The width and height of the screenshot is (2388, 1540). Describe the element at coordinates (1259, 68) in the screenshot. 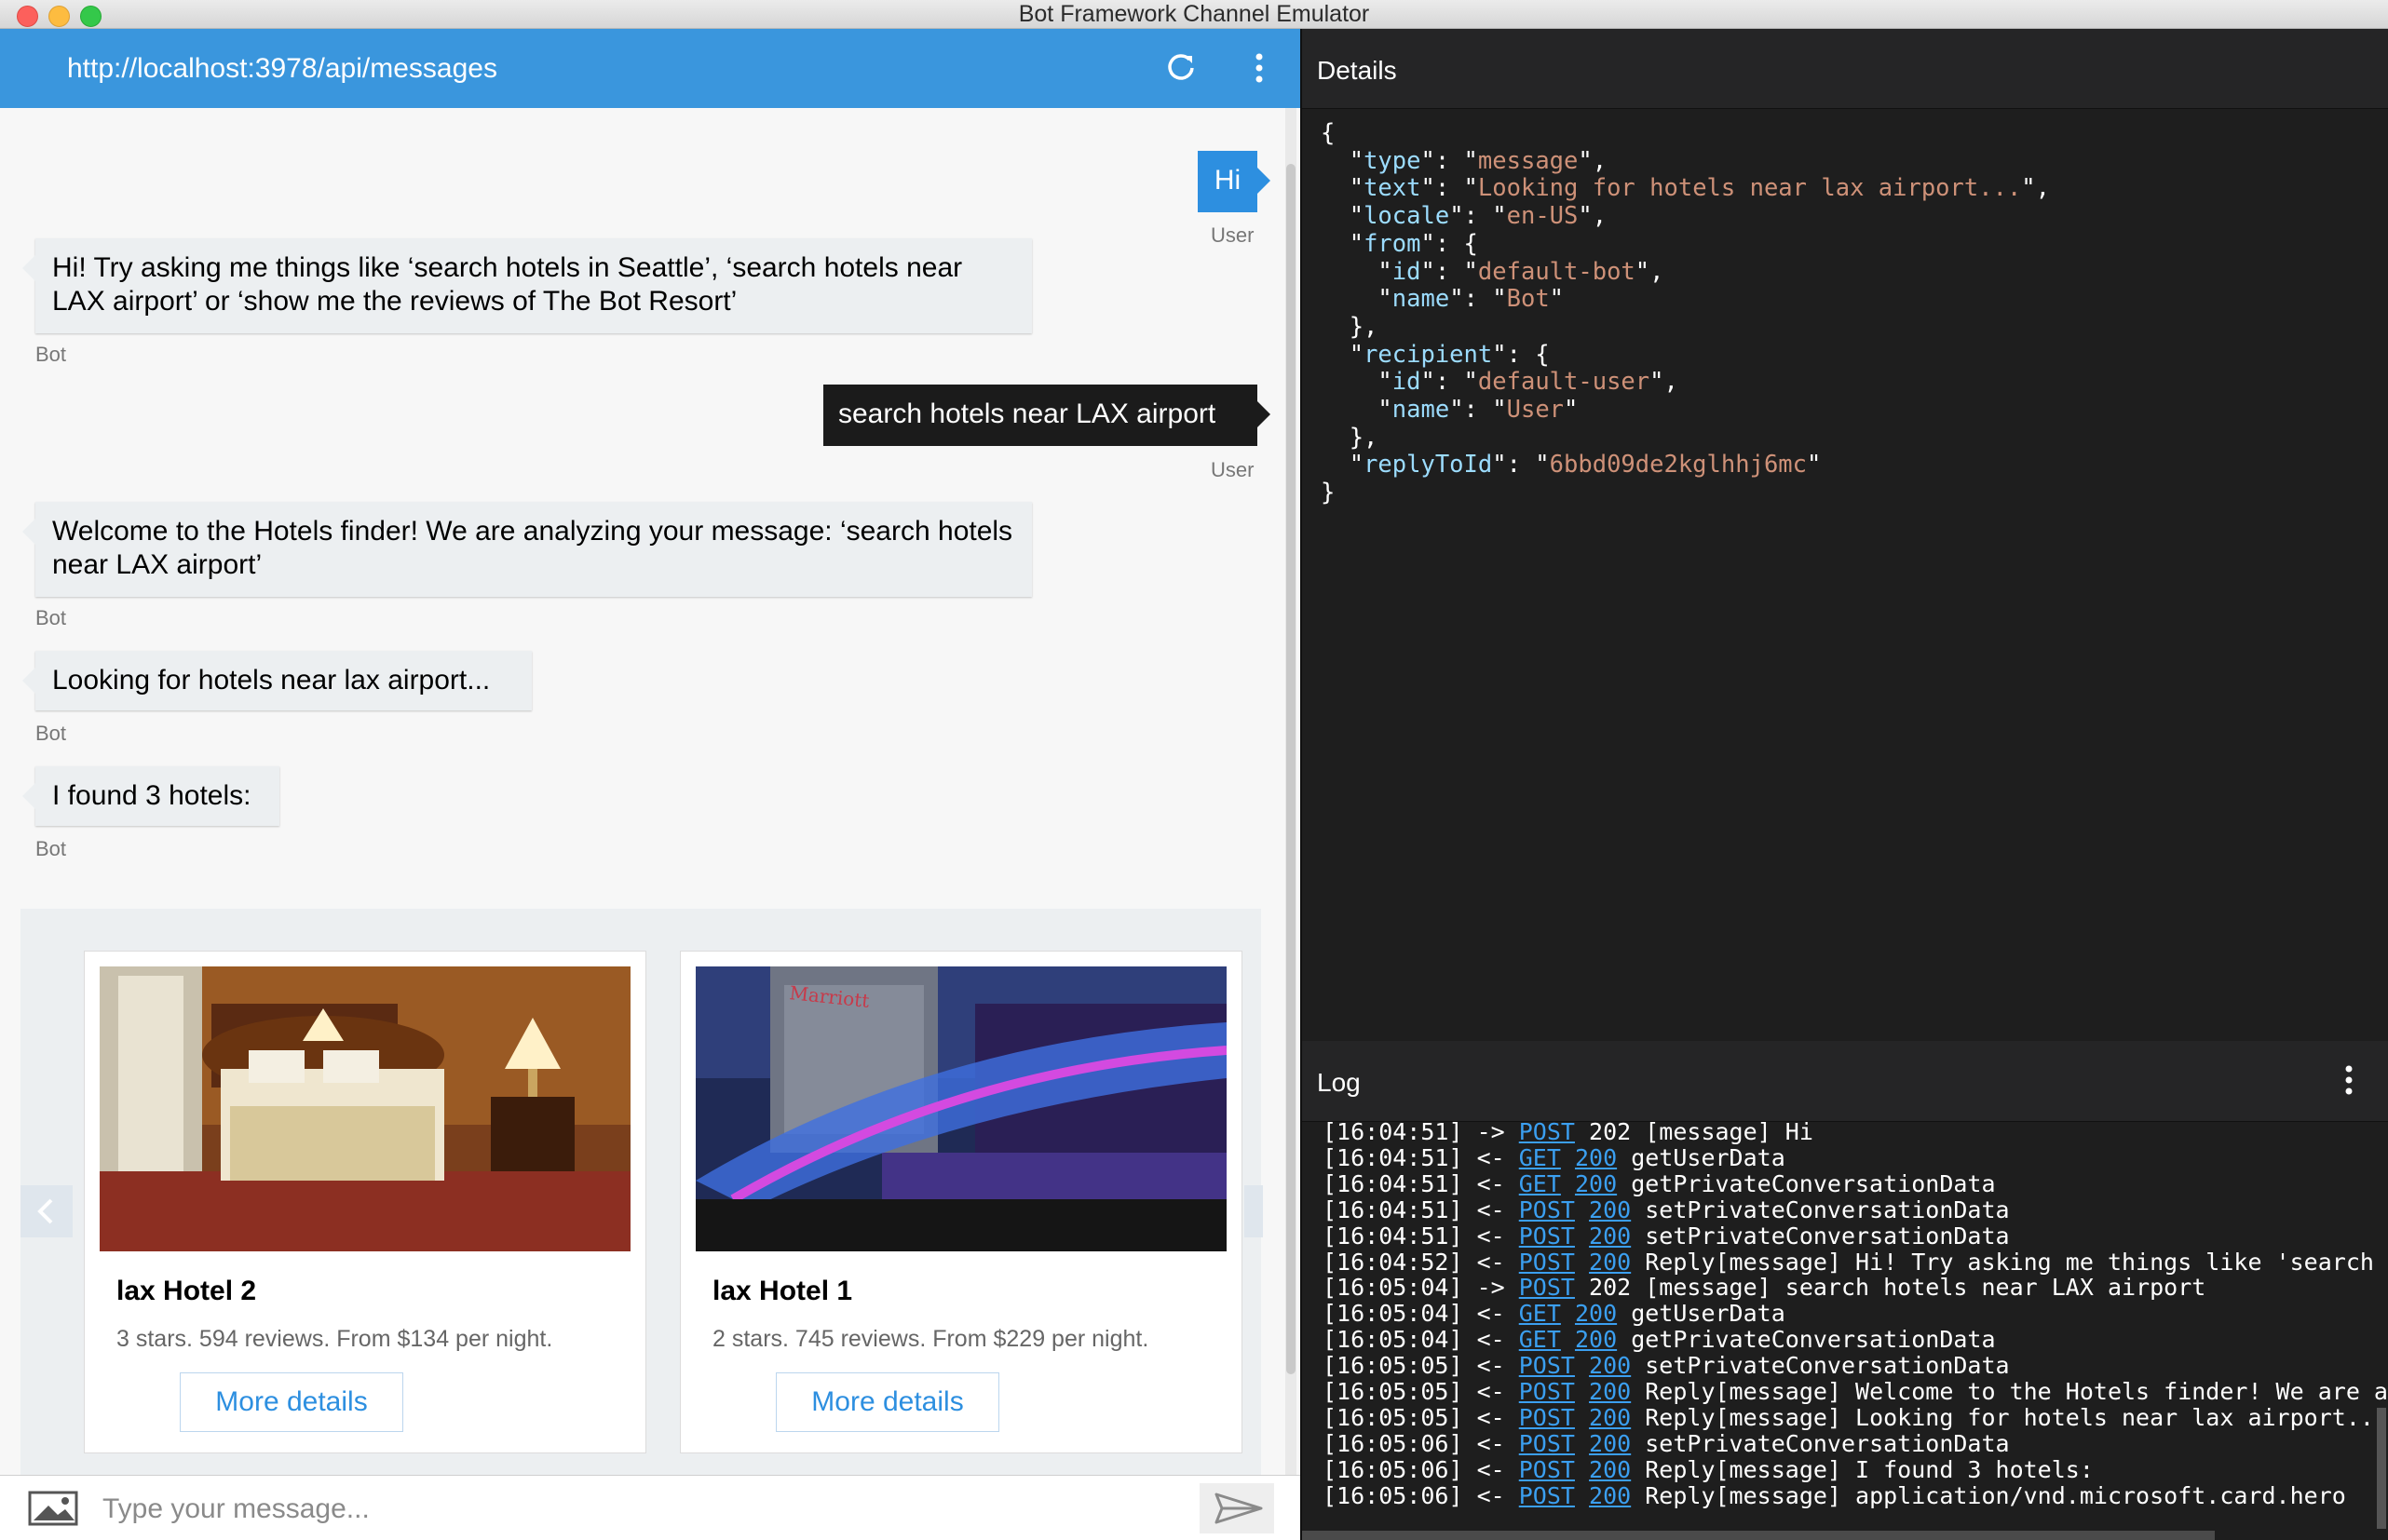

I see `more-options-icon` at that location.